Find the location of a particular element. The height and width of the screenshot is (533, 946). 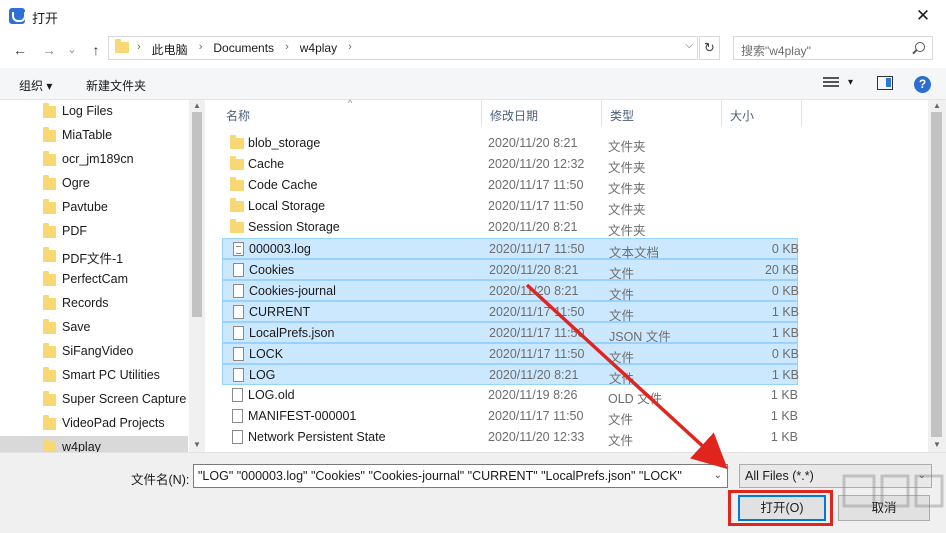

sidebar-item-perfectcam: PerfectCam is located at coordinates (94, 280).